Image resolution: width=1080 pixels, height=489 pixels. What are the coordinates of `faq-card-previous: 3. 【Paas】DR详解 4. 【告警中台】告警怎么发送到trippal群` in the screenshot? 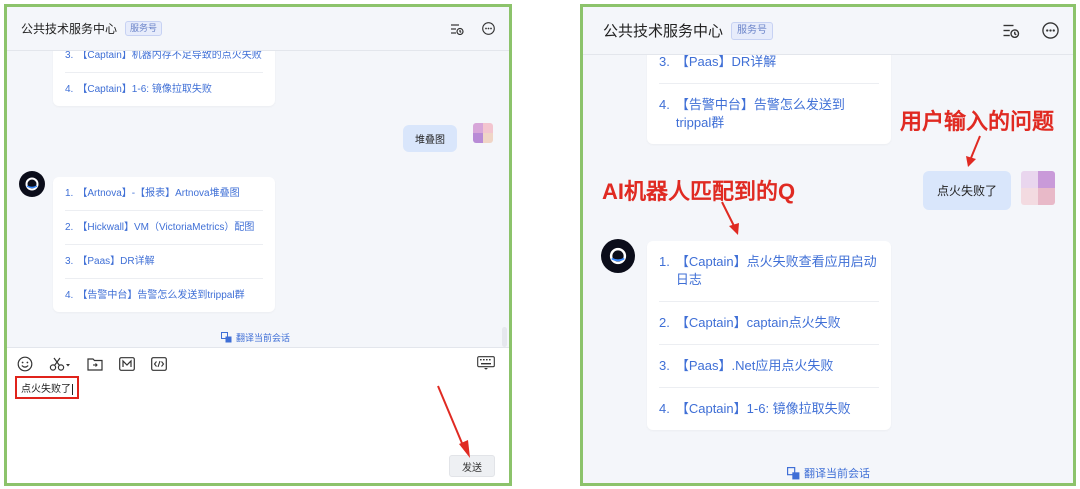 It's located at (769, 99).